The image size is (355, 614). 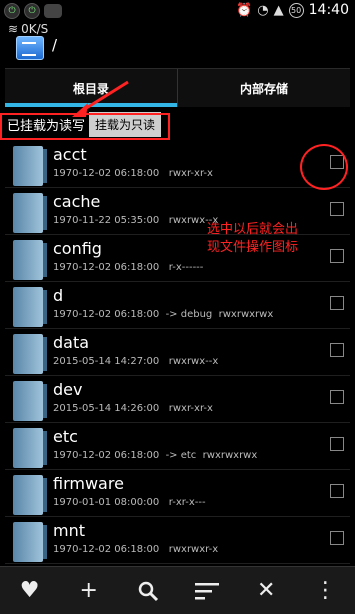 What do you see at coordinates (136, 220) in the screenshot?
I see `file-meta: 1970-11-22 05:35:00 rwxrwx--x` at bounding box center [136, 220].